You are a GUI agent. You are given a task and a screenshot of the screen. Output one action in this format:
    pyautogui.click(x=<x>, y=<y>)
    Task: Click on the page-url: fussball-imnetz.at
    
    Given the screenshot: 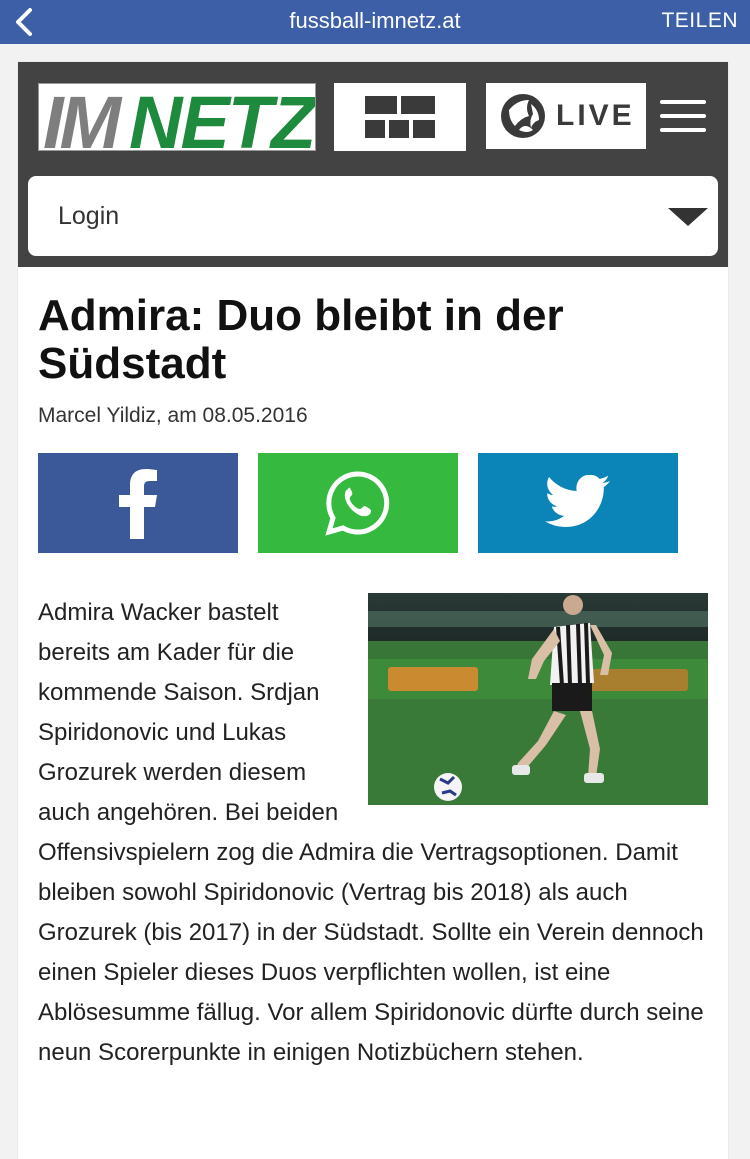 What is the action you would take?
    pyautogui.click(x=375, y=21)
    